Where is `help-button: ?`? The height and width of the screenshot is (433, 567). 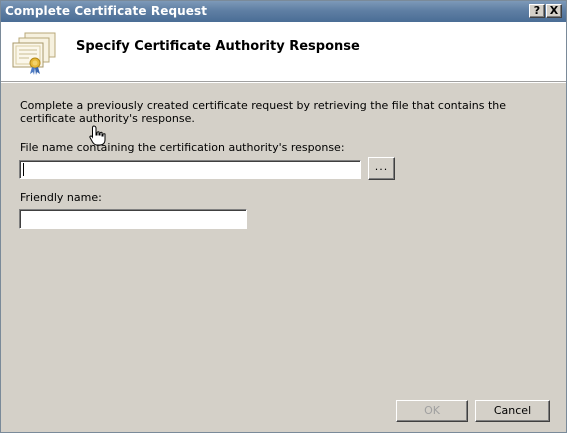 help-button: ? is located at coordinates (537, 11).